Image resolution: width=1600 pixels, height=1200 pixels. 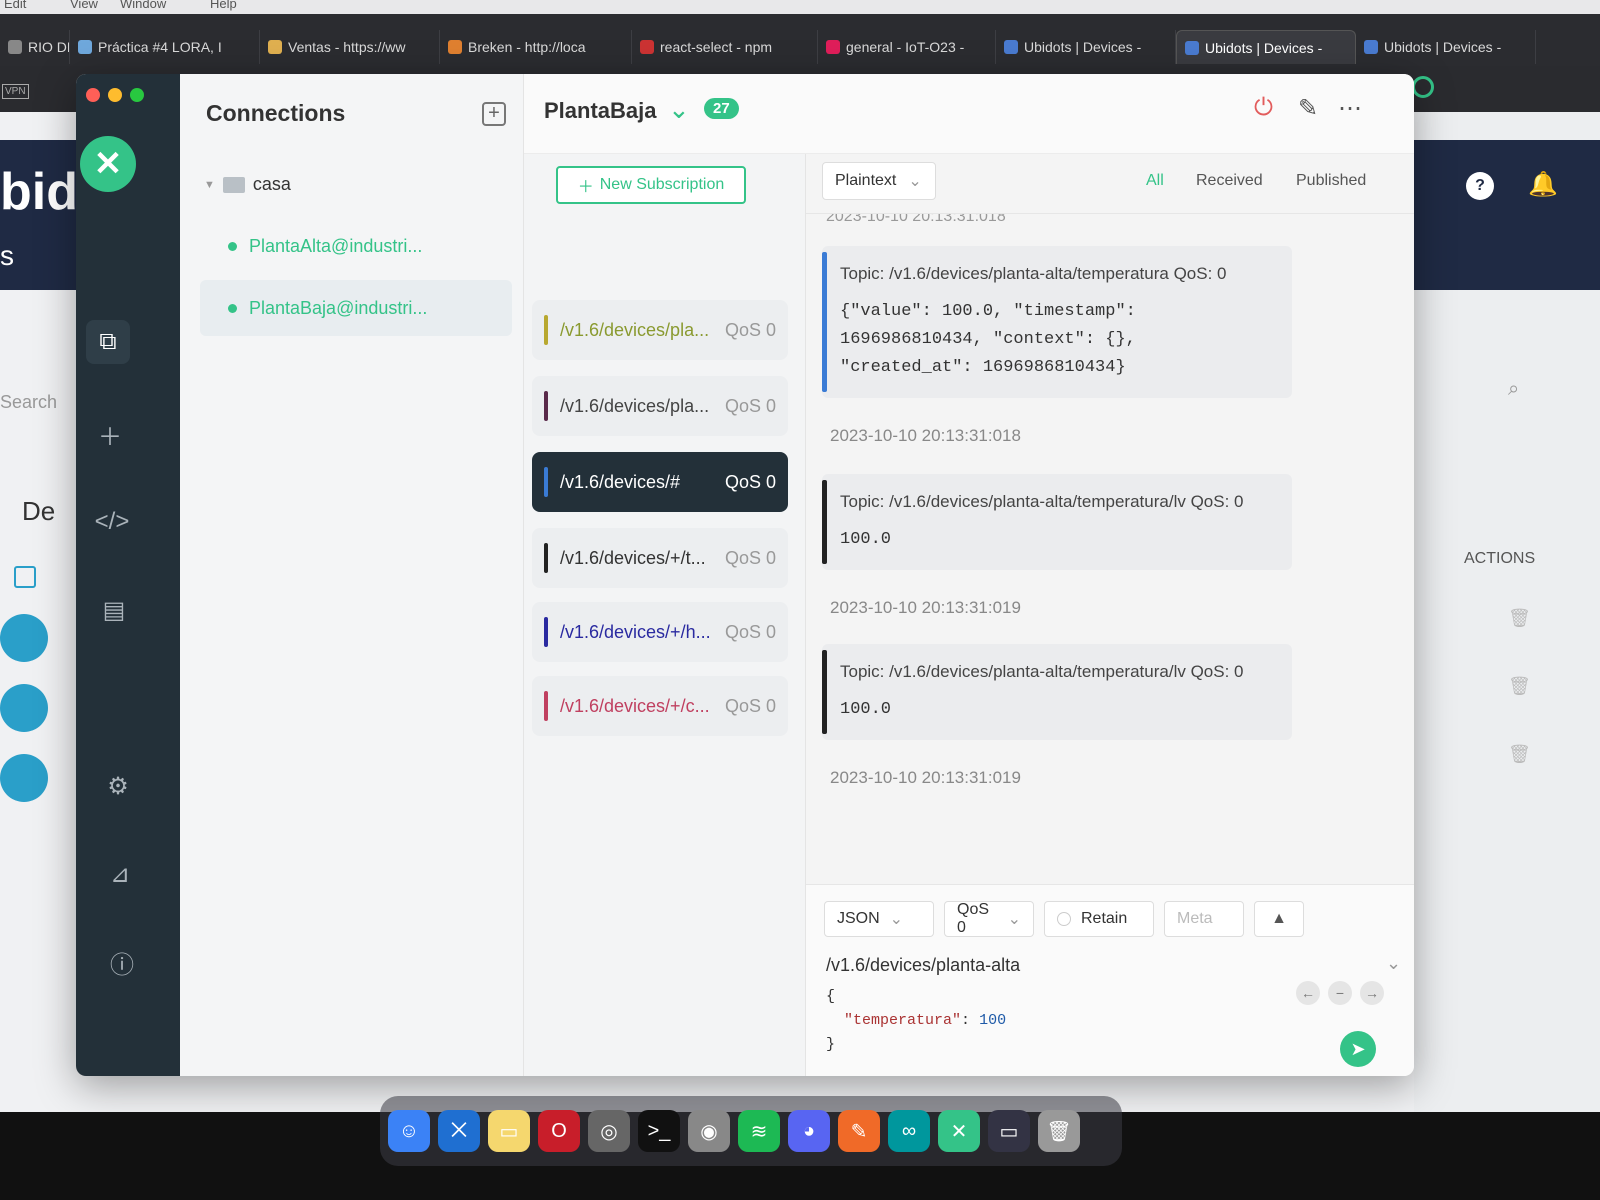 What do you see at coordinates (165, 47) in the screenshot?
I see `browser-tab: Práctica #4 LORA, I` at bounding box center [165, 47].